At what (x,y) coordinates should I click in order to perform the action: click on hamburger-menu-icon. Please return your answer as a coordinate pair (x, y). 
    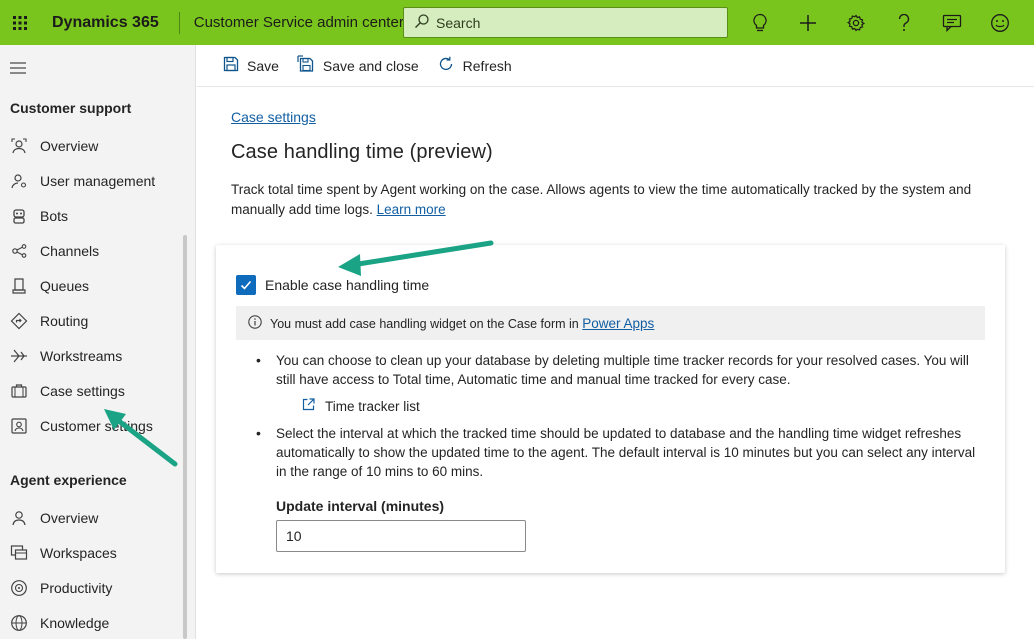
    Looking at the image, I should click on (18, 69).